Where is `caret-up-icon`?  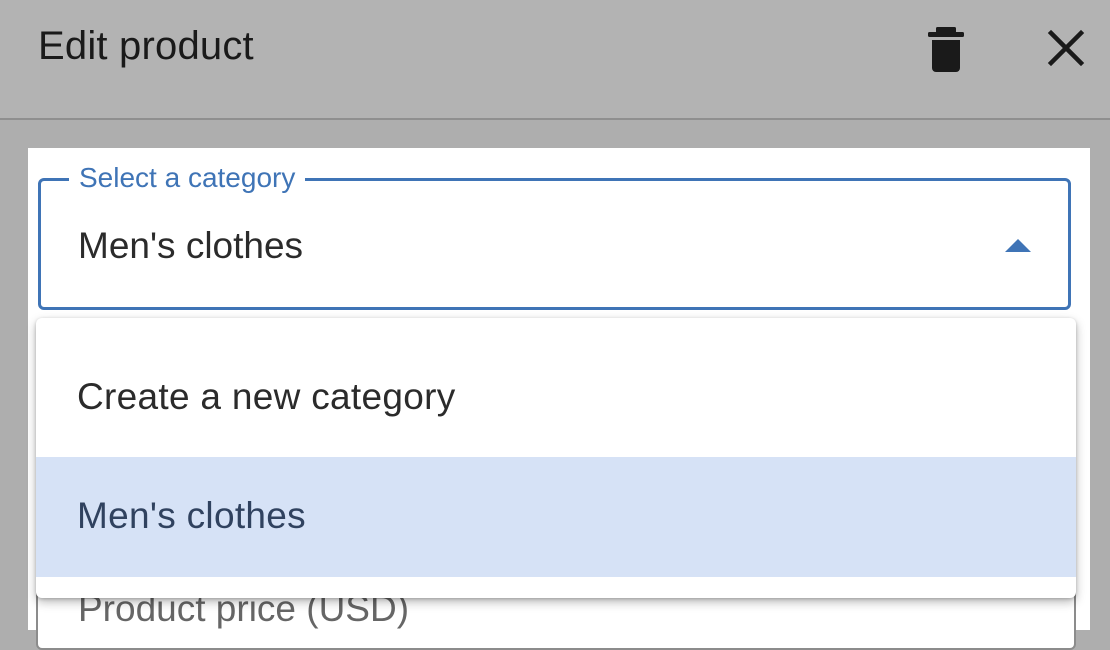
caret-up-icon is located at coordinates (1018, 245).